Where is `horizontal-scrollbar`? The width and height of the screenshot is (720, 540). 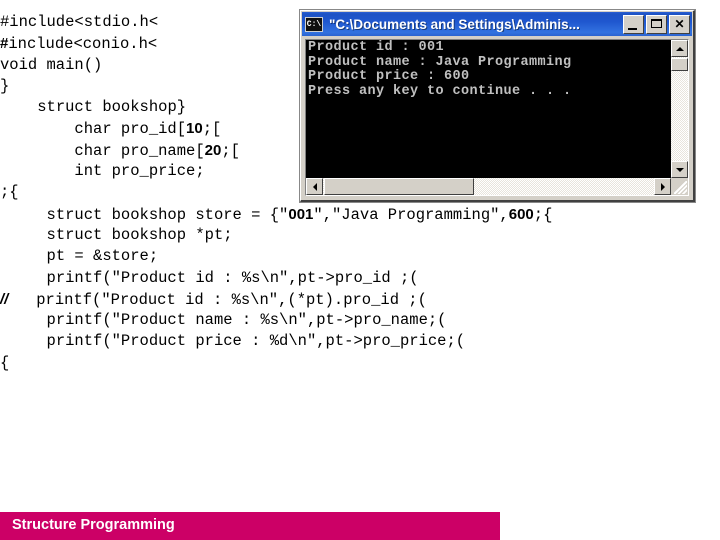 horizontal-scrollbar is located at coordinates (488, 186).